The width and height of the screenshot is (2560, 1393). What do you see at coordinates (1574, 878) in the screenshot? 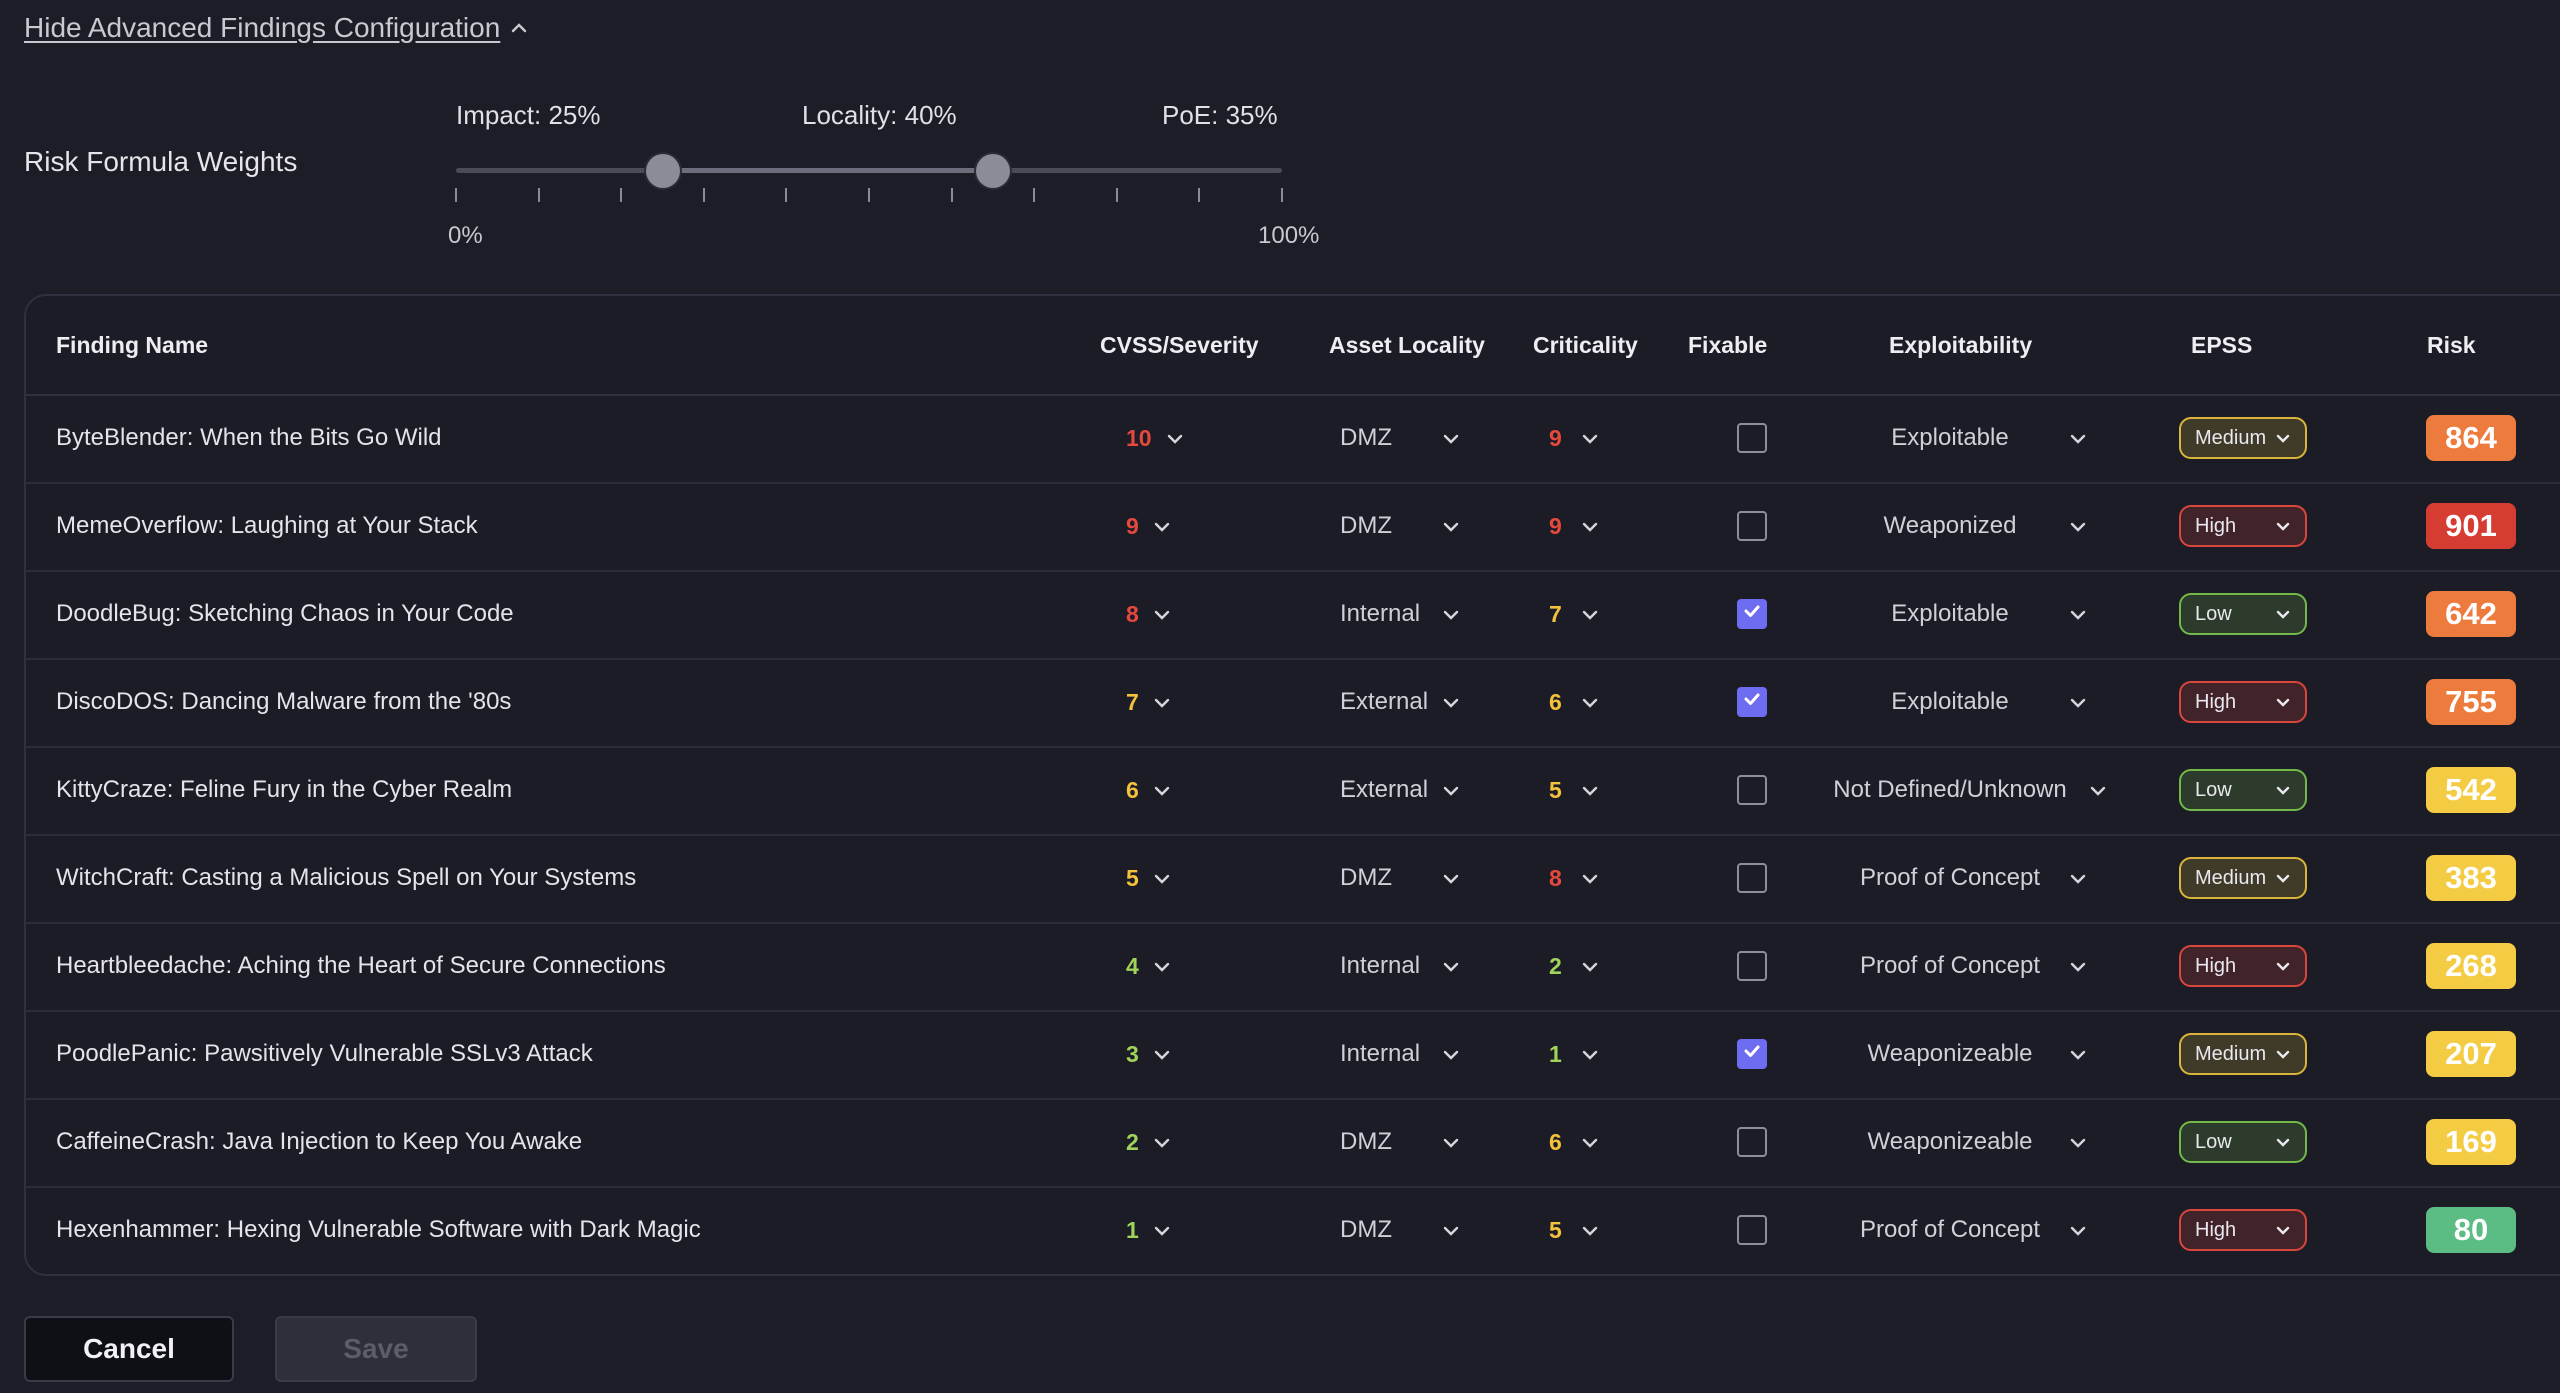
I see `criticality-select: 8` at bounding box center [1574, 878].